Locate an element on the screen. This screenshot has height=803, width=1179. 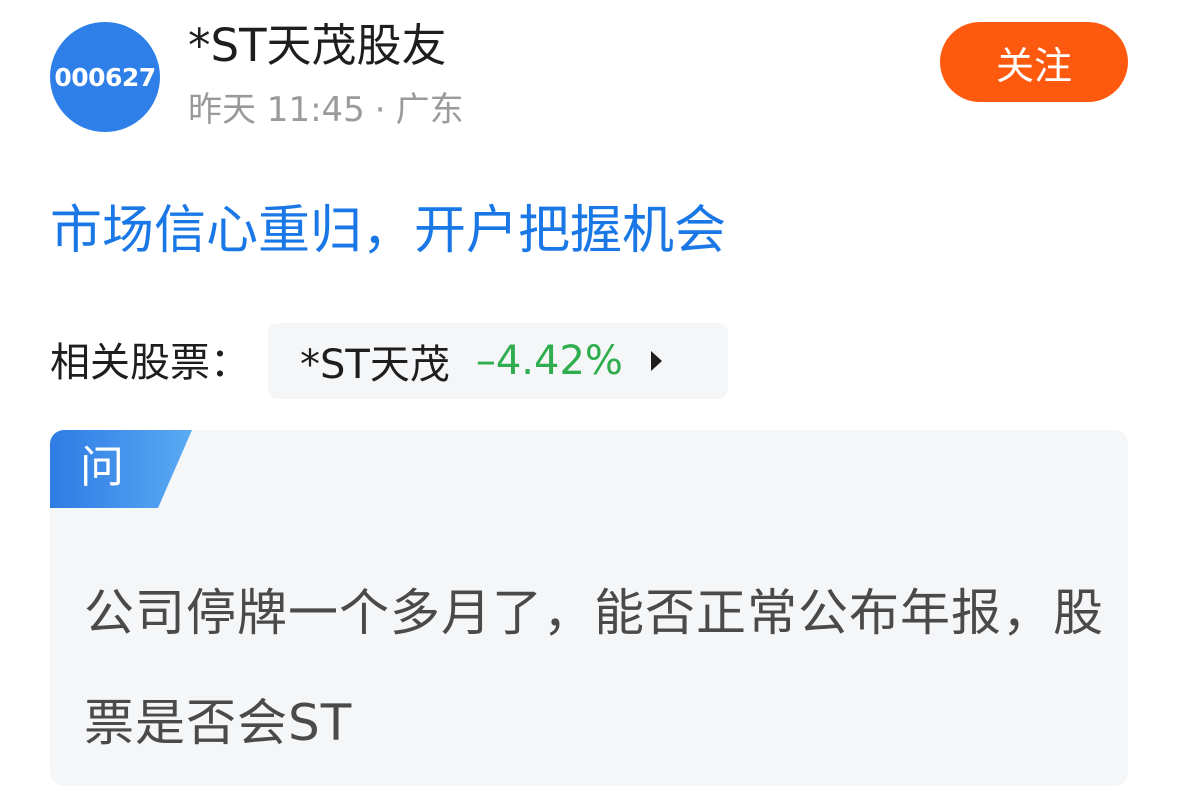
post-meta: 昨天 11:45 · 广东 is located at coordinates (326, 110).